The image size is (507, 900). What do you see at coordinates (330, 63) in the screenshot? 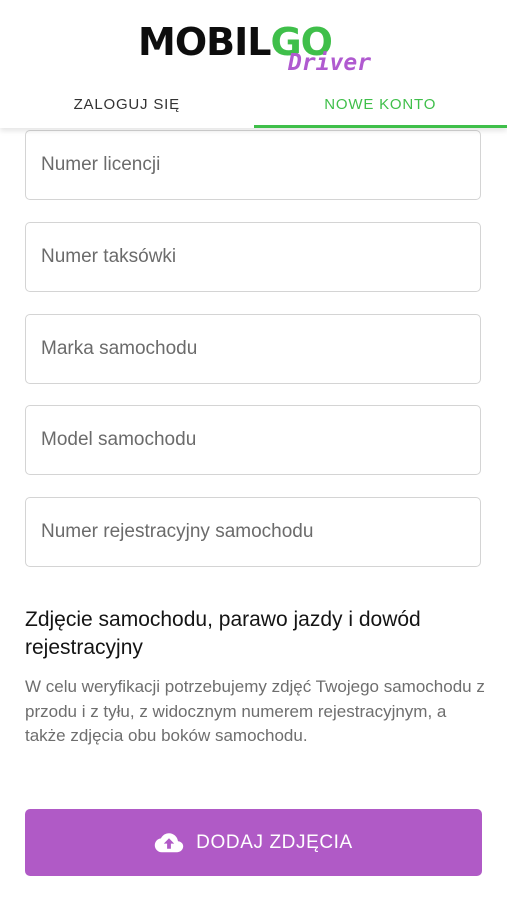
I see `logo-driver-text: Driver` at bounding box center [330, 63].